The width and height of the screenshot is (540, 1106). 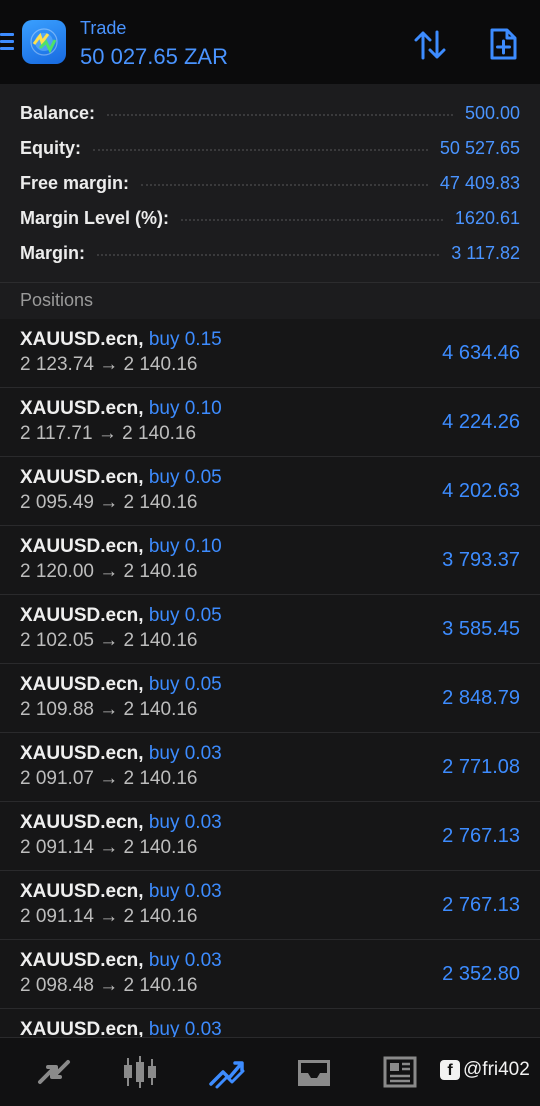 I want to click on nav-quotes, so click(x=54, y=1072).